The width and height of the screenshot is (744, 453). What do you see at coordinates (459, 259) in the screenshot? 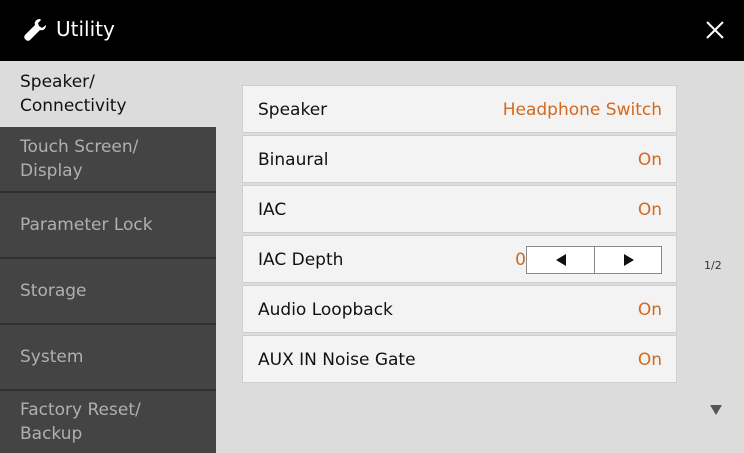
I see `setting-row-iac-depth: IAC Depth 0` at bounding box center [459, 259].